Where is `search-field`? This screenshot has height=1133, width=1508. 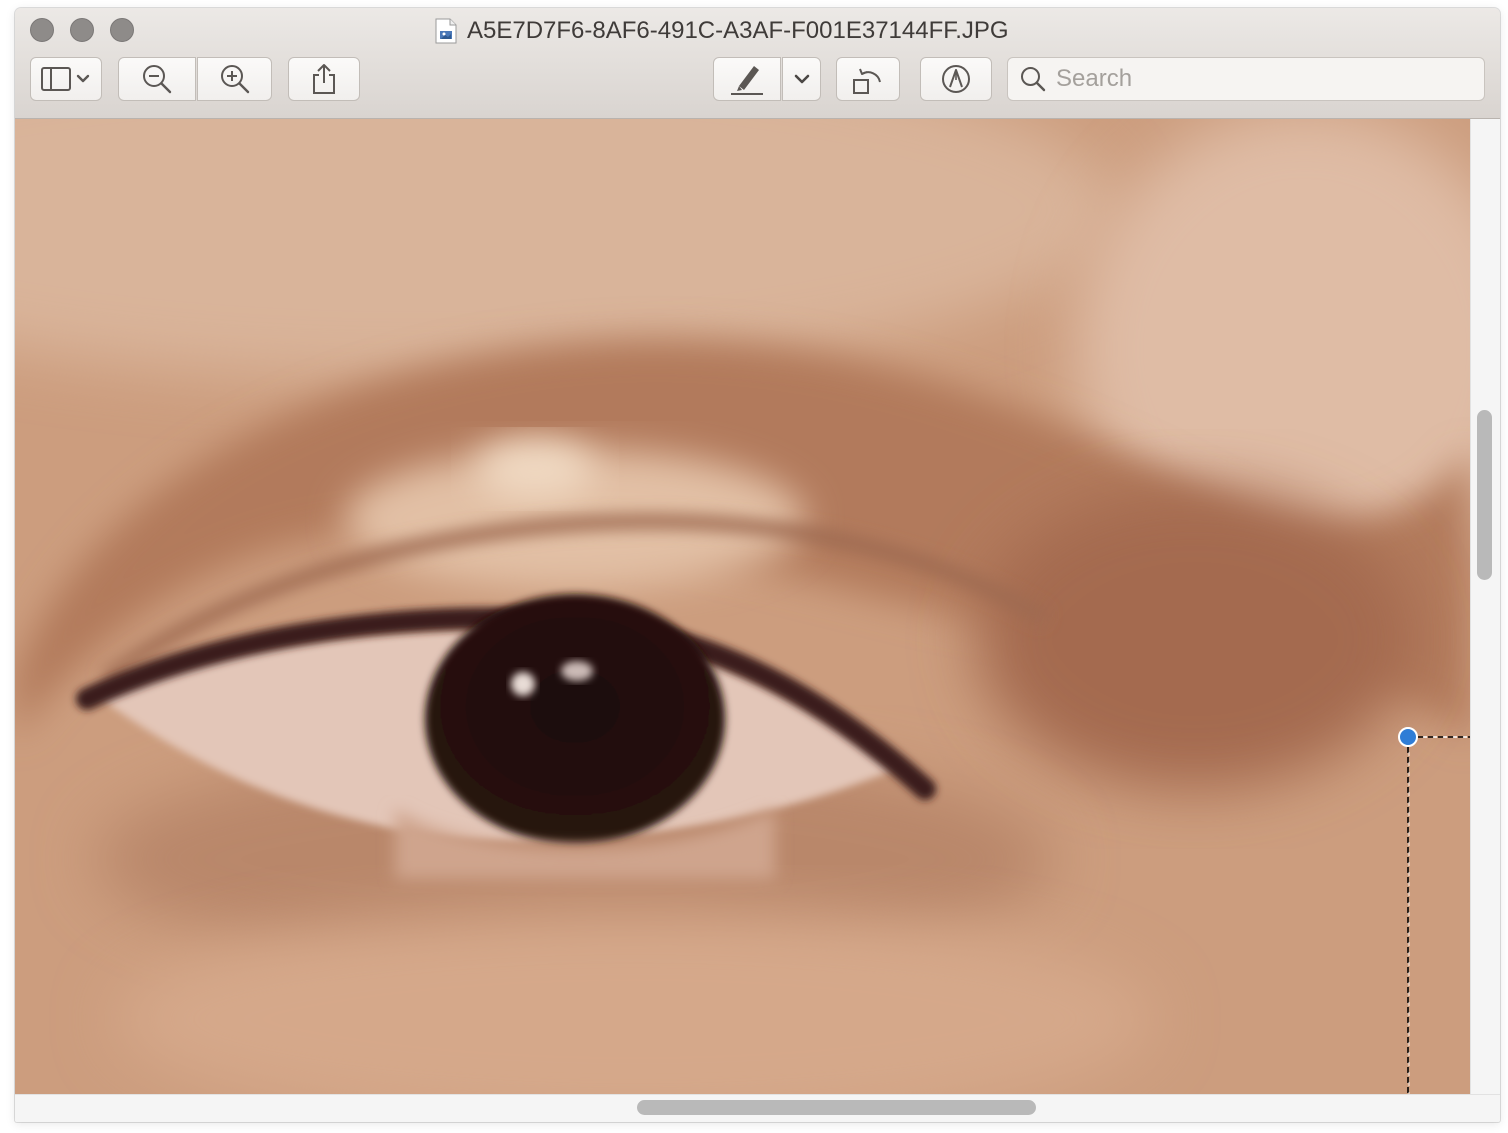
search-field is located at coordinates (1246, 79).